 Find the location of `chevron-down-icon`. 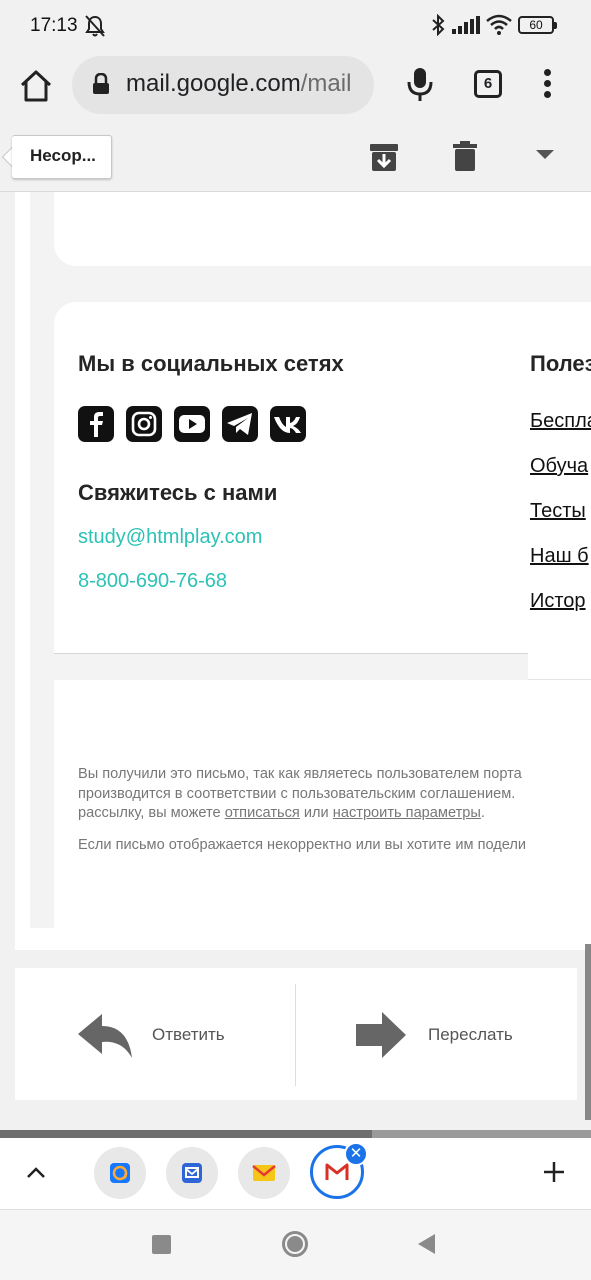

chevron-down-icon is located at coordinates (545, 154).